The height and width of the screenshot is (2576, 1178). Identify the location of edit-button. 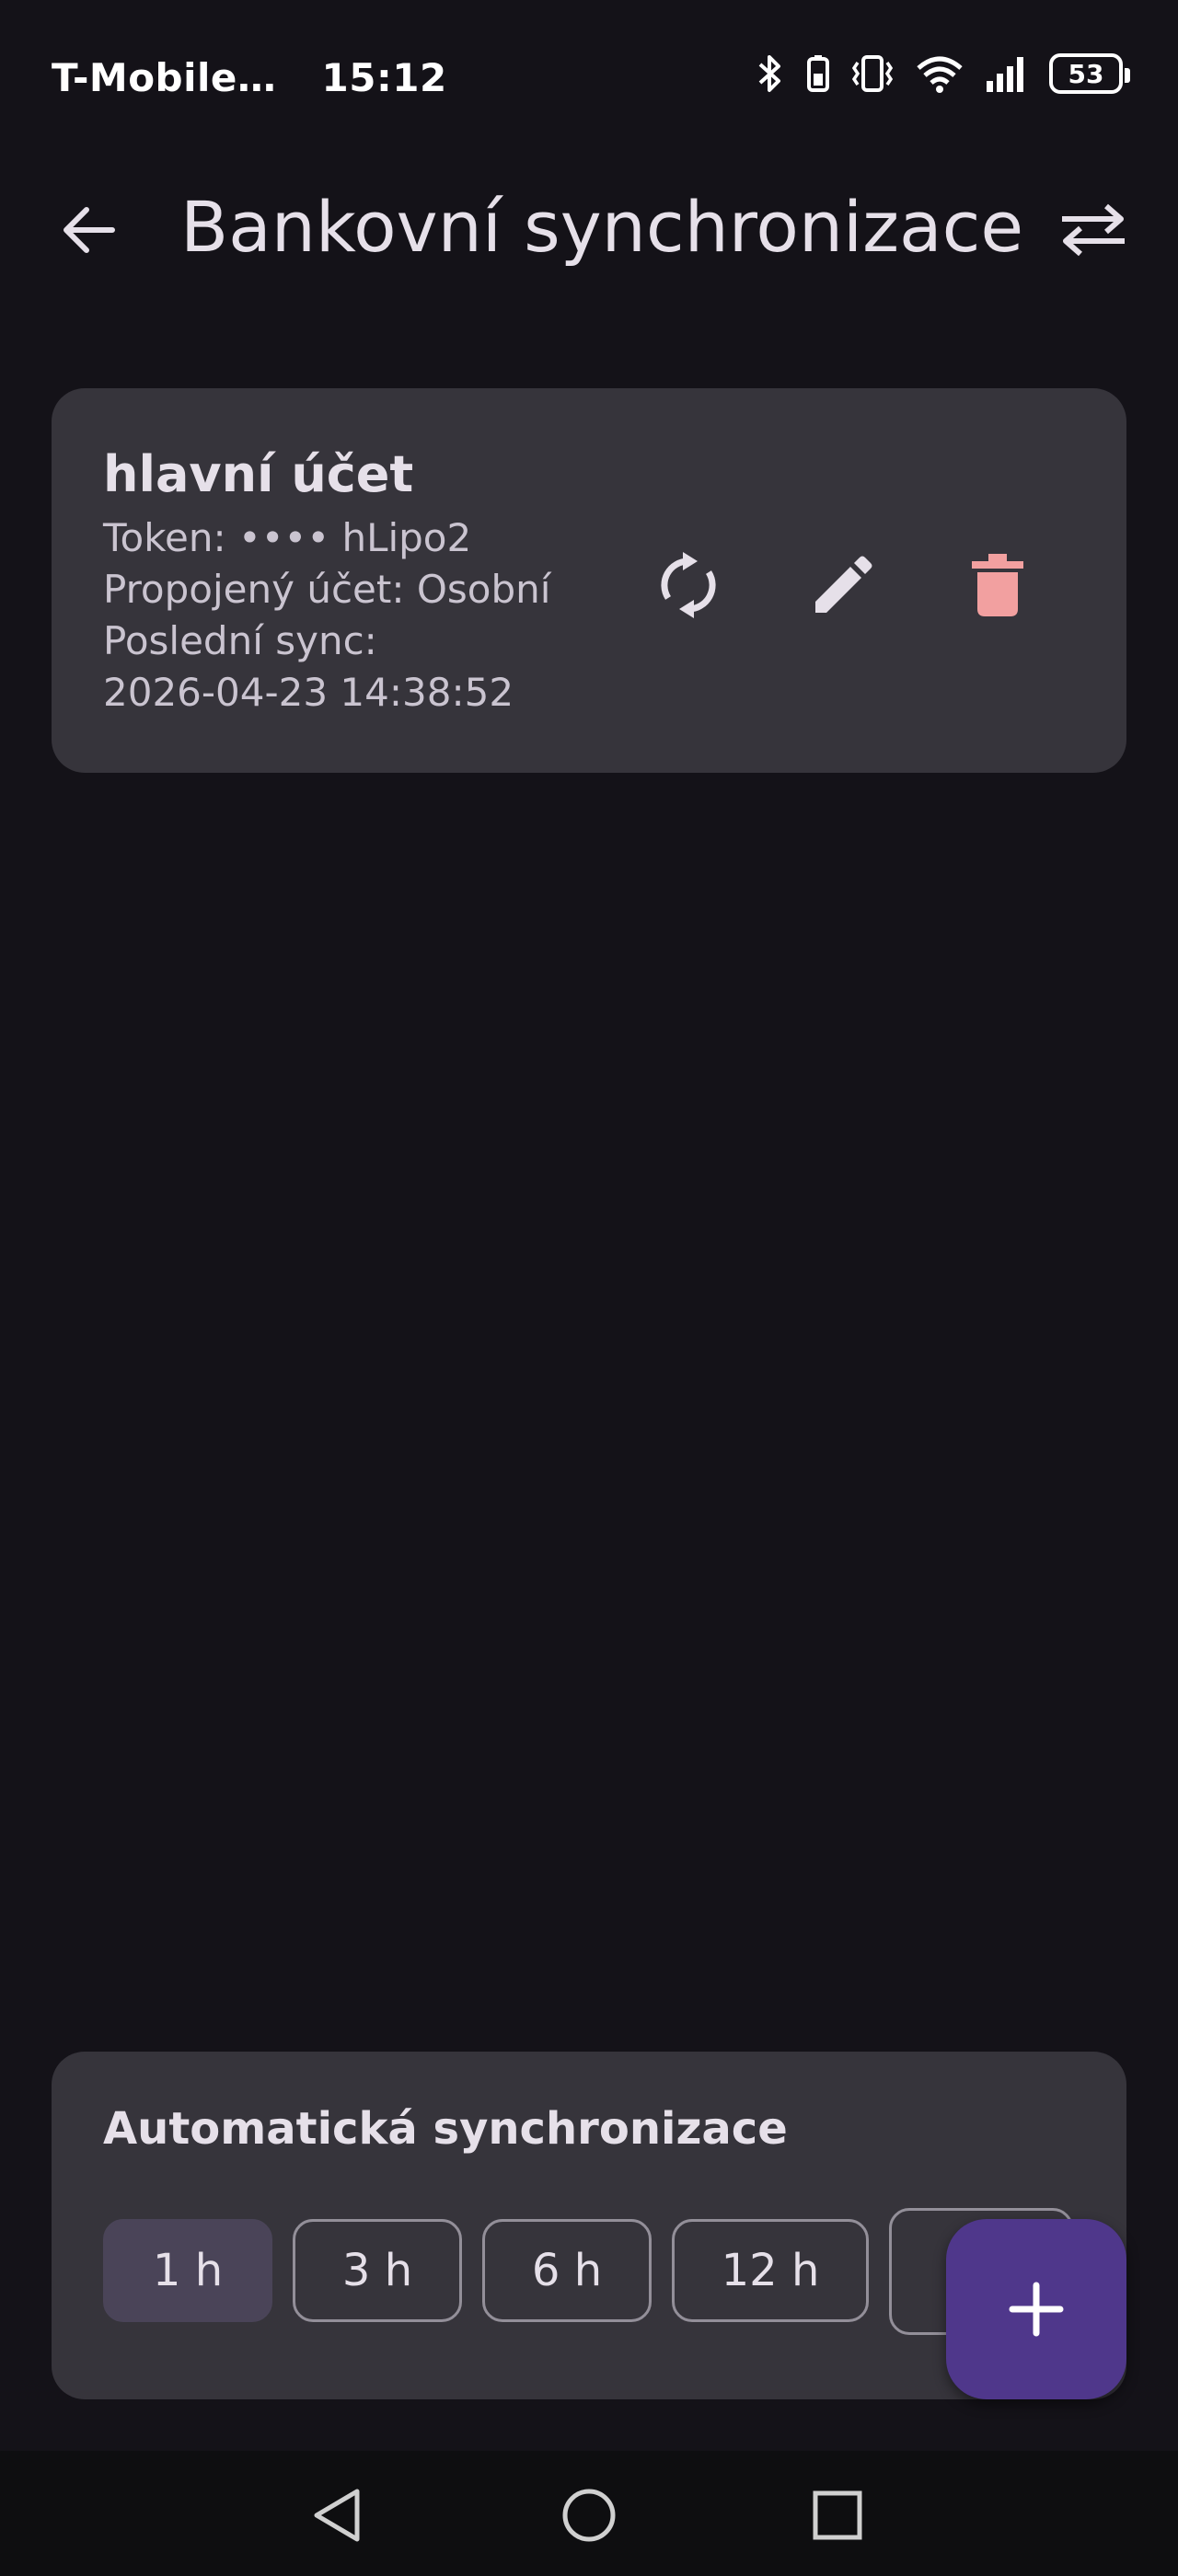
(843, 585).